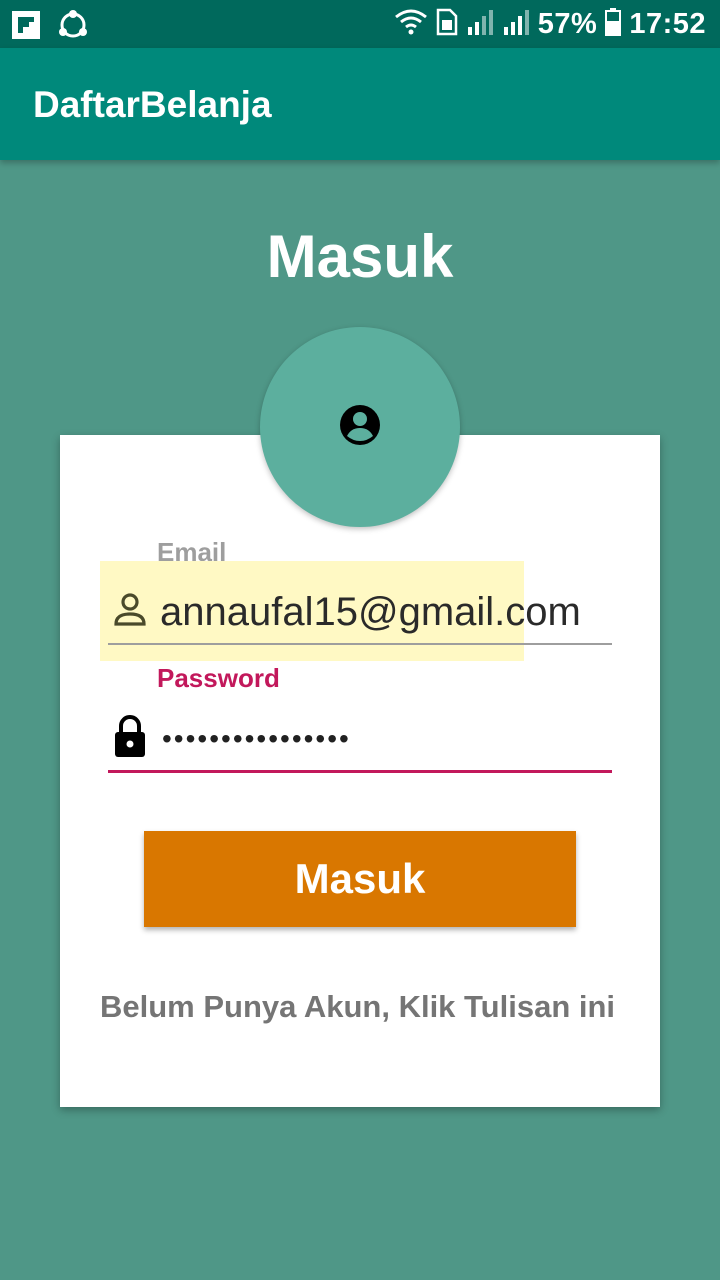  What do you see at coordinates (26, 27) in the screenshot?
I see `flipboard-icon` at bounding box center [26, 27].